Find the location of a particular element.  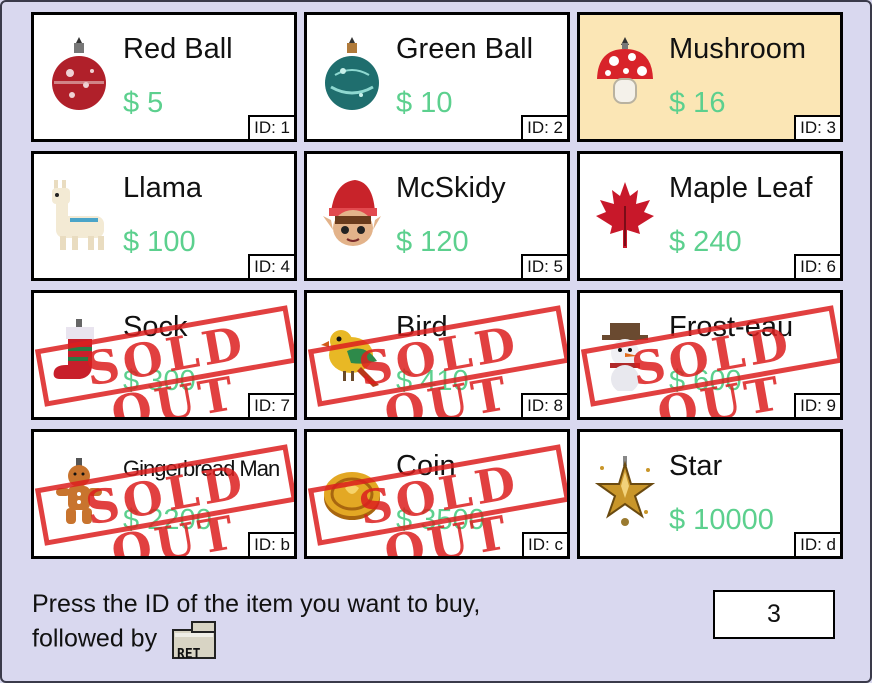

item-name: Frost-eau is located at coordinates (731, 327).